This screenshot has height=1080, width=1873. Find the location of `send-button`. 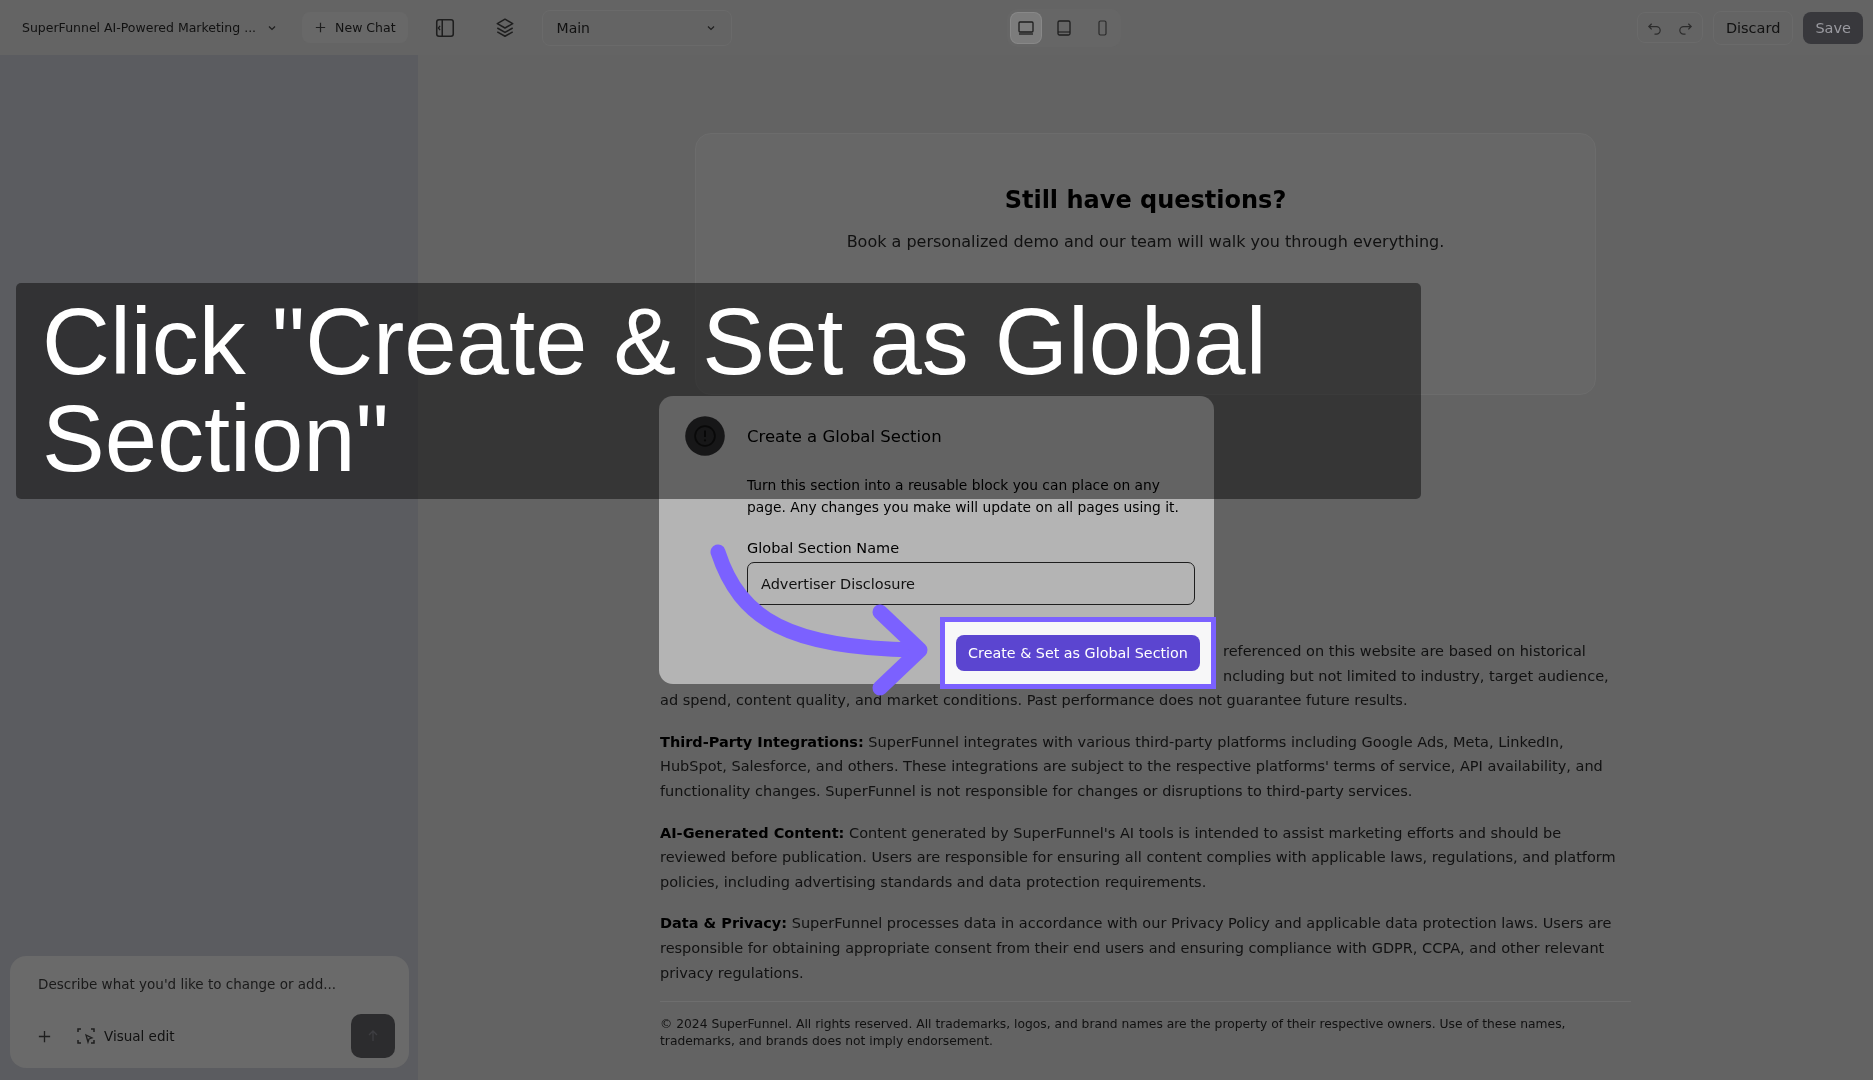

send-button is located at coordinates (373, 1036).